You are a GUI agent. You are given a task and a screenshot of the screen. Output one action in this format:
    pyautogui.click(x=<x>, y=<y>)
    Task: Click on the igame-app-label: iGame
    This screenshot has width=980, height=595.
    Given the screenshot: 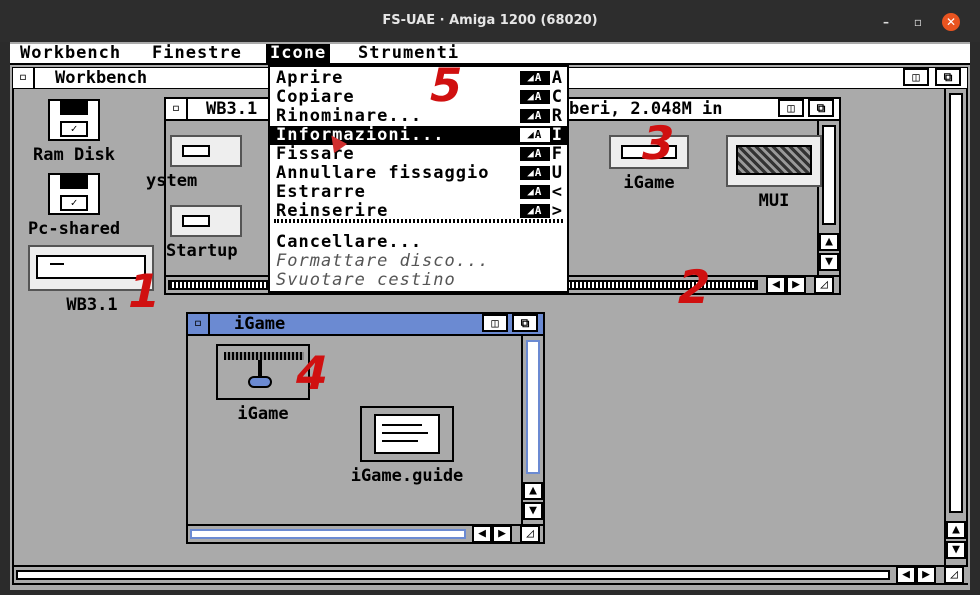 What is the action you would take?
    pyautogui.click(x=263, y=414)
    